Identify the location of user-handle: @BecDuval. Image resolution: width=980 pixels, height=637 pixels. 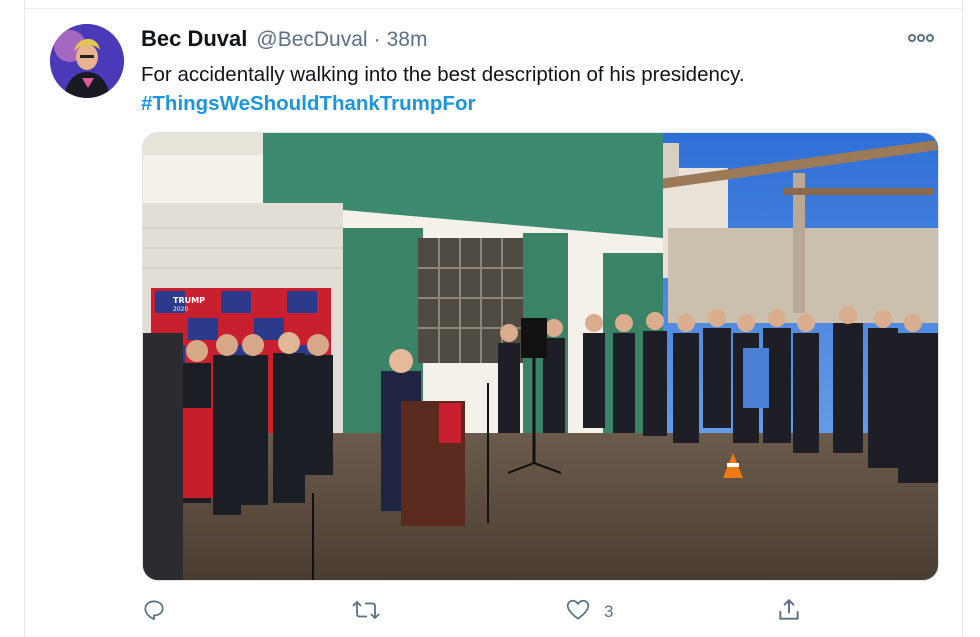
(311, 40).